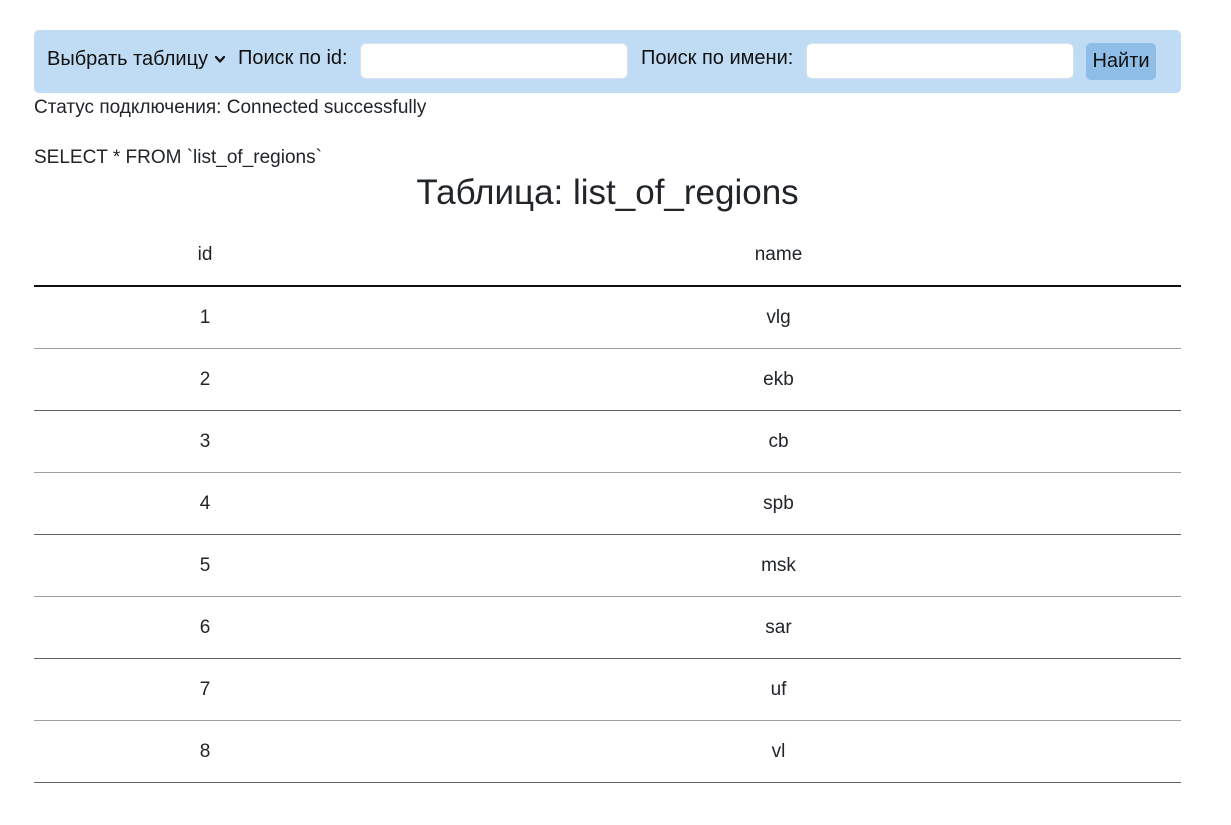  I want to click on table-title: Таблица: list_of_regions, so click(607, 192).